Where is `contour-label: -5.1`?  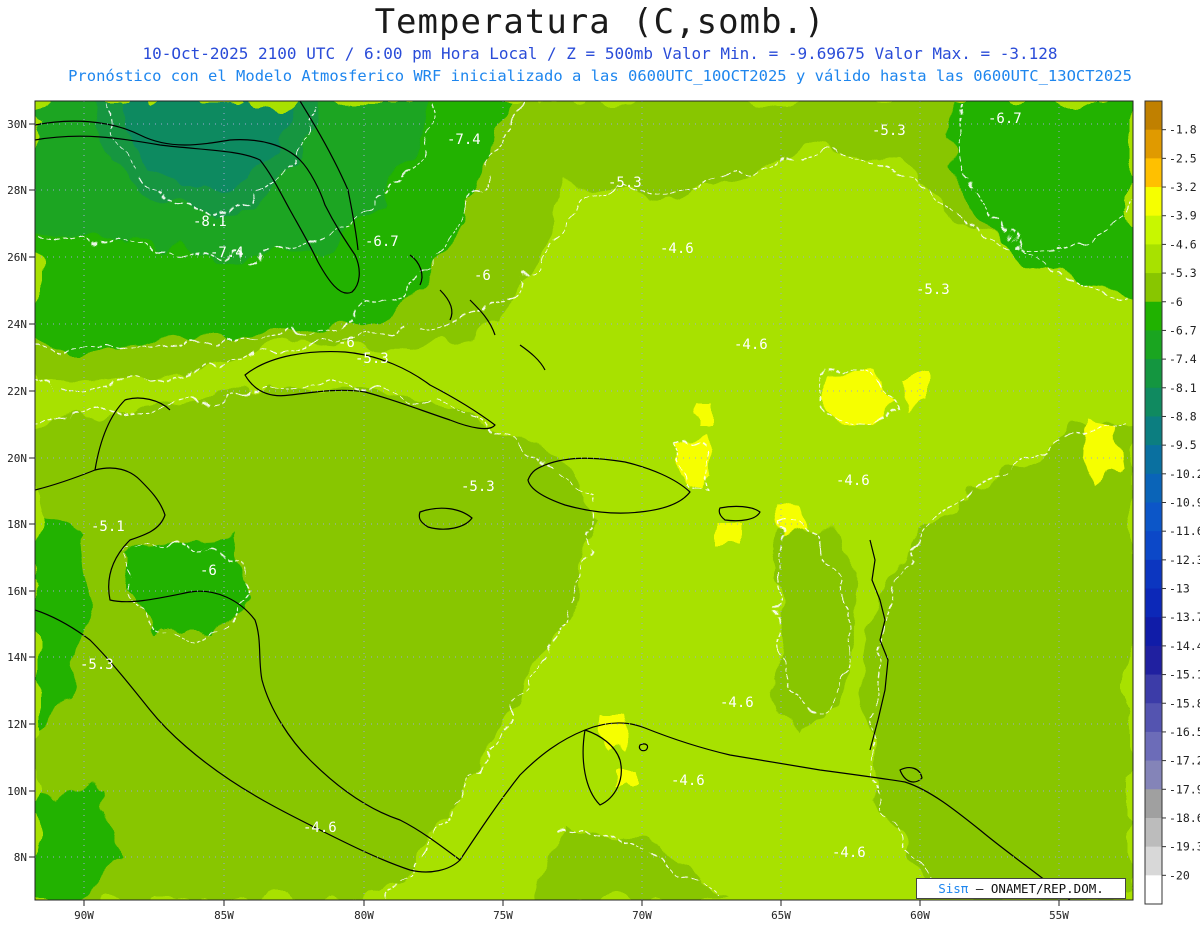 contour-label: -5.1 is located at coordinates (108, 527).